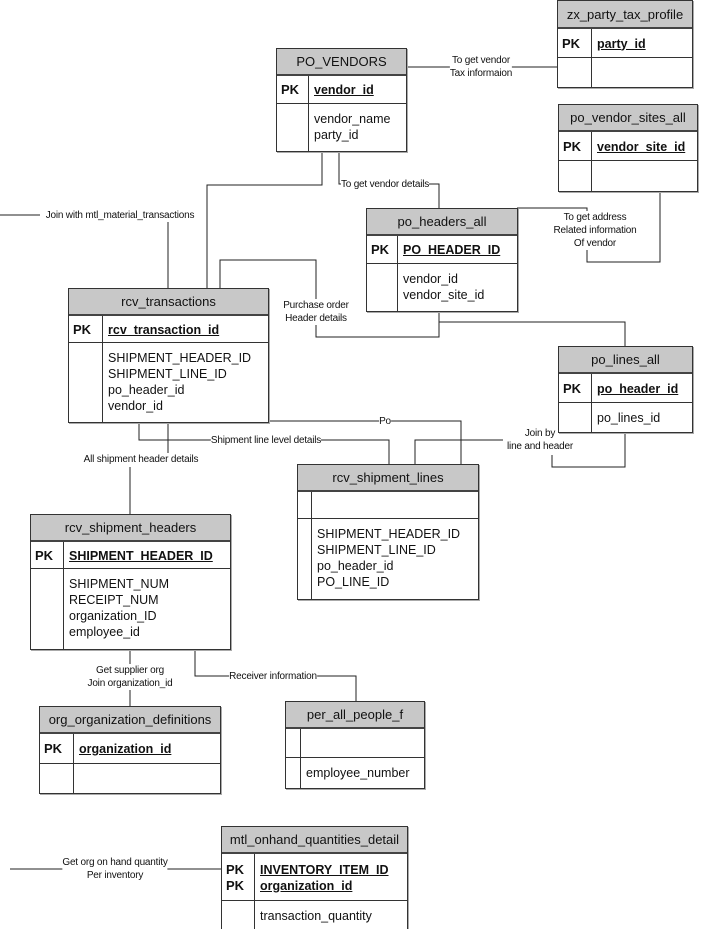 The width and height of the screenshot is (701, 929). I want to click on field: transaction_quantity, so click(316, 916).